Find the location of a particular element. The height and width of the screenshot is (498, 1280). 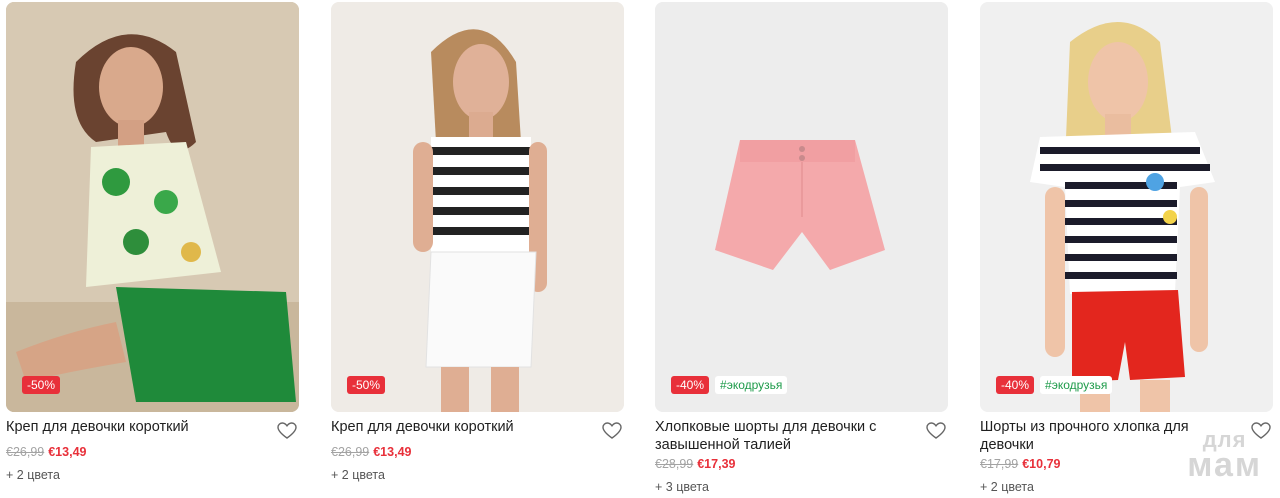

price: €17,99 €10,79 is located at coordinates (1020, 464).